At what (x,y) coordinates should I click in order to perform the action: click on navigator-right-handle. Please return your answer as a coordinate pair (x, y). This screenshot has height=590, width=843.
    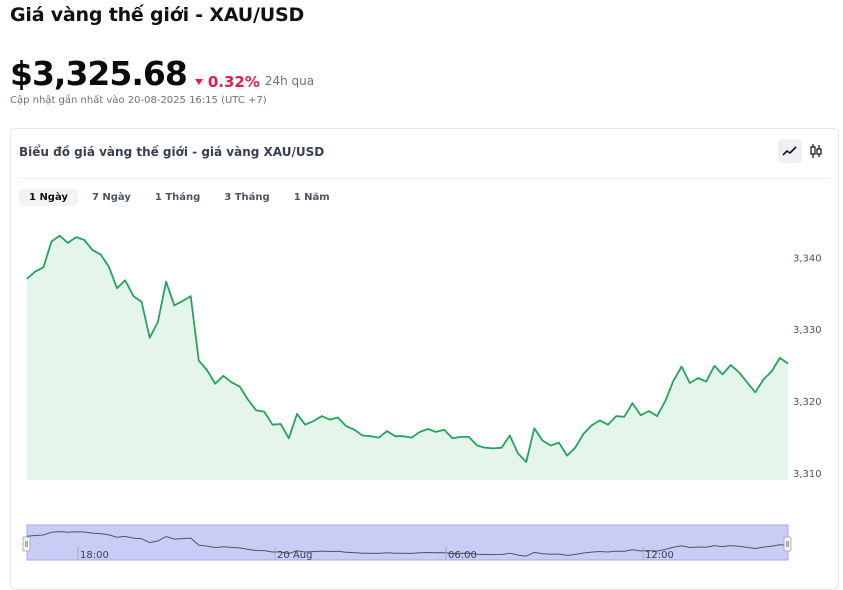
    Looking at the image, I should click on (787, 544).